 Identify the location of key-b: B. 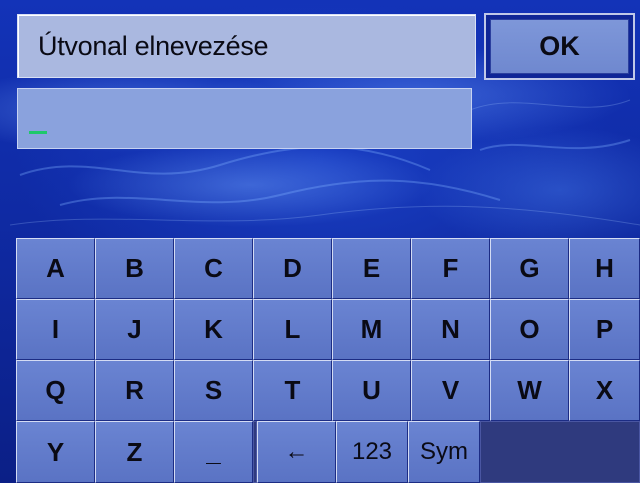
(134, 268).